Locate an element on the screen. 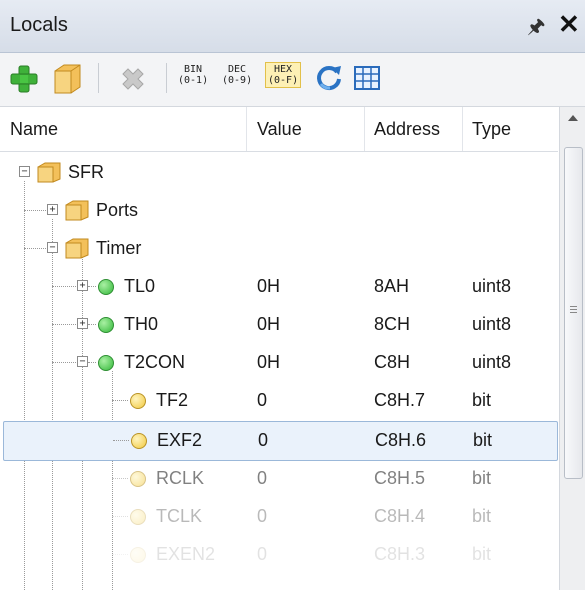  tree-item-address: C8H.4 is located at coordinates (400, 516).